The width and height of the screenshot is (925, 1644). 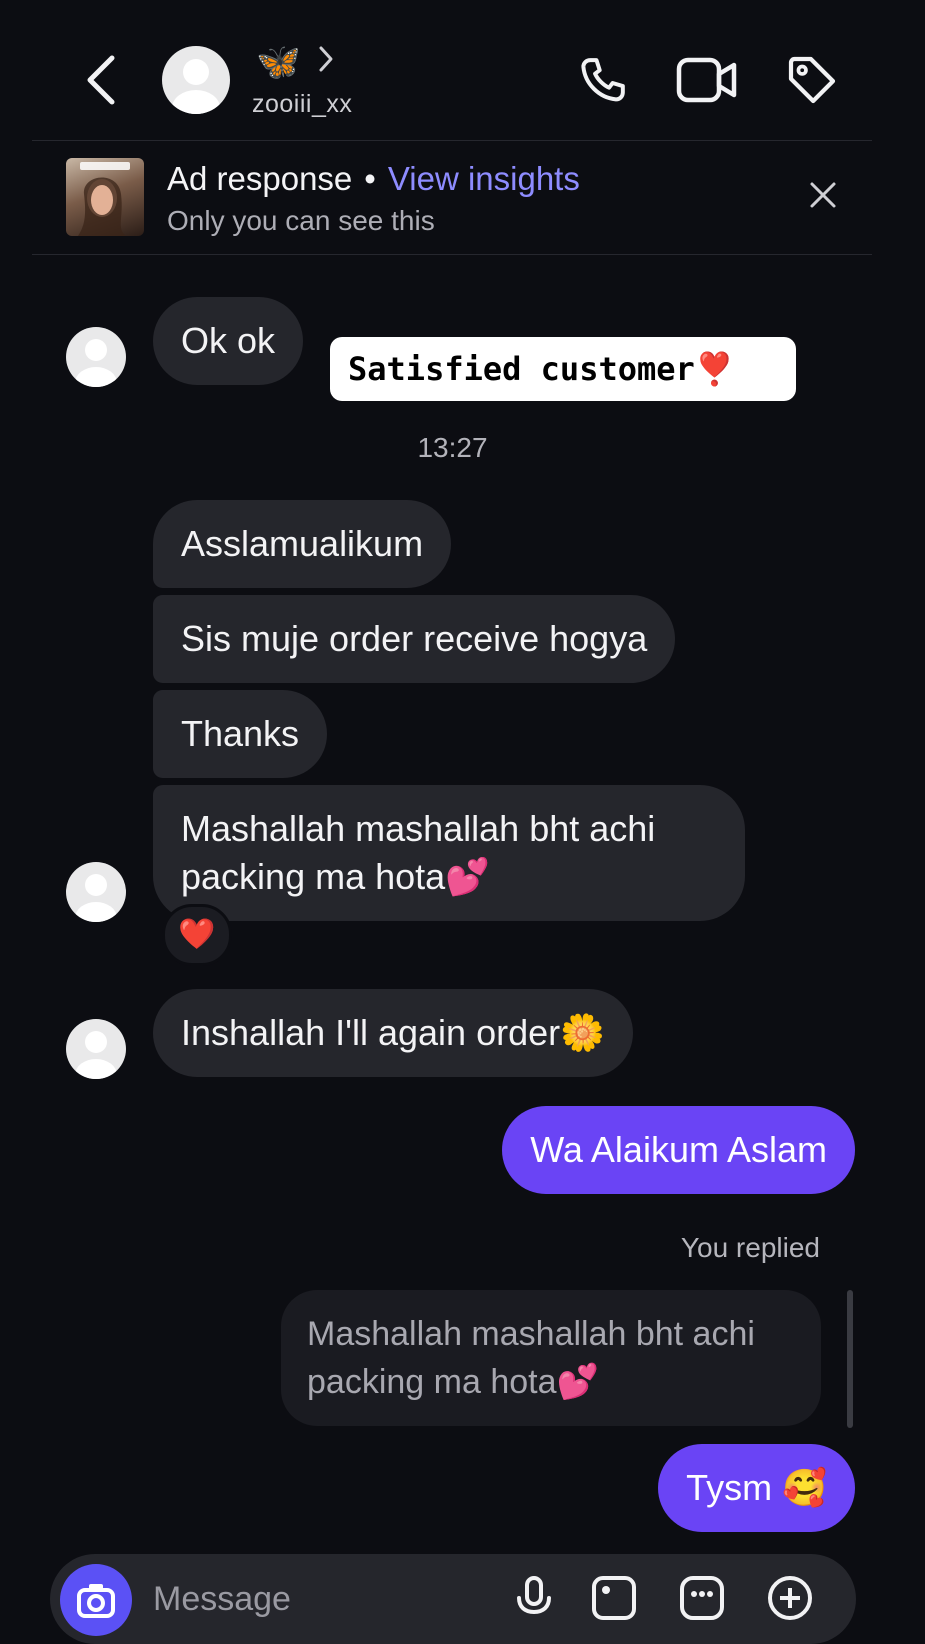 I want to click on you-replied-label: You replied, so click(x=750, y=1247).